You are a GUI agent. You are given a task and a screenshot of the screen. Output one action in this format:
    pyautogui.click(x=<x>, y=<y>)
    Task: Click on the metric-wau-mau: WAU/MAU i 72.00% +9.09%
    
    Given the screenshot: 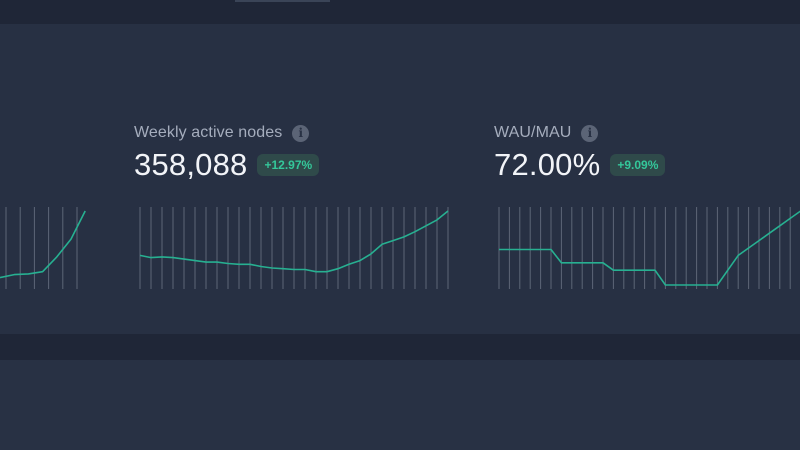 What is the action you would take?
    pyautogui.click(x=580, y=153)
    